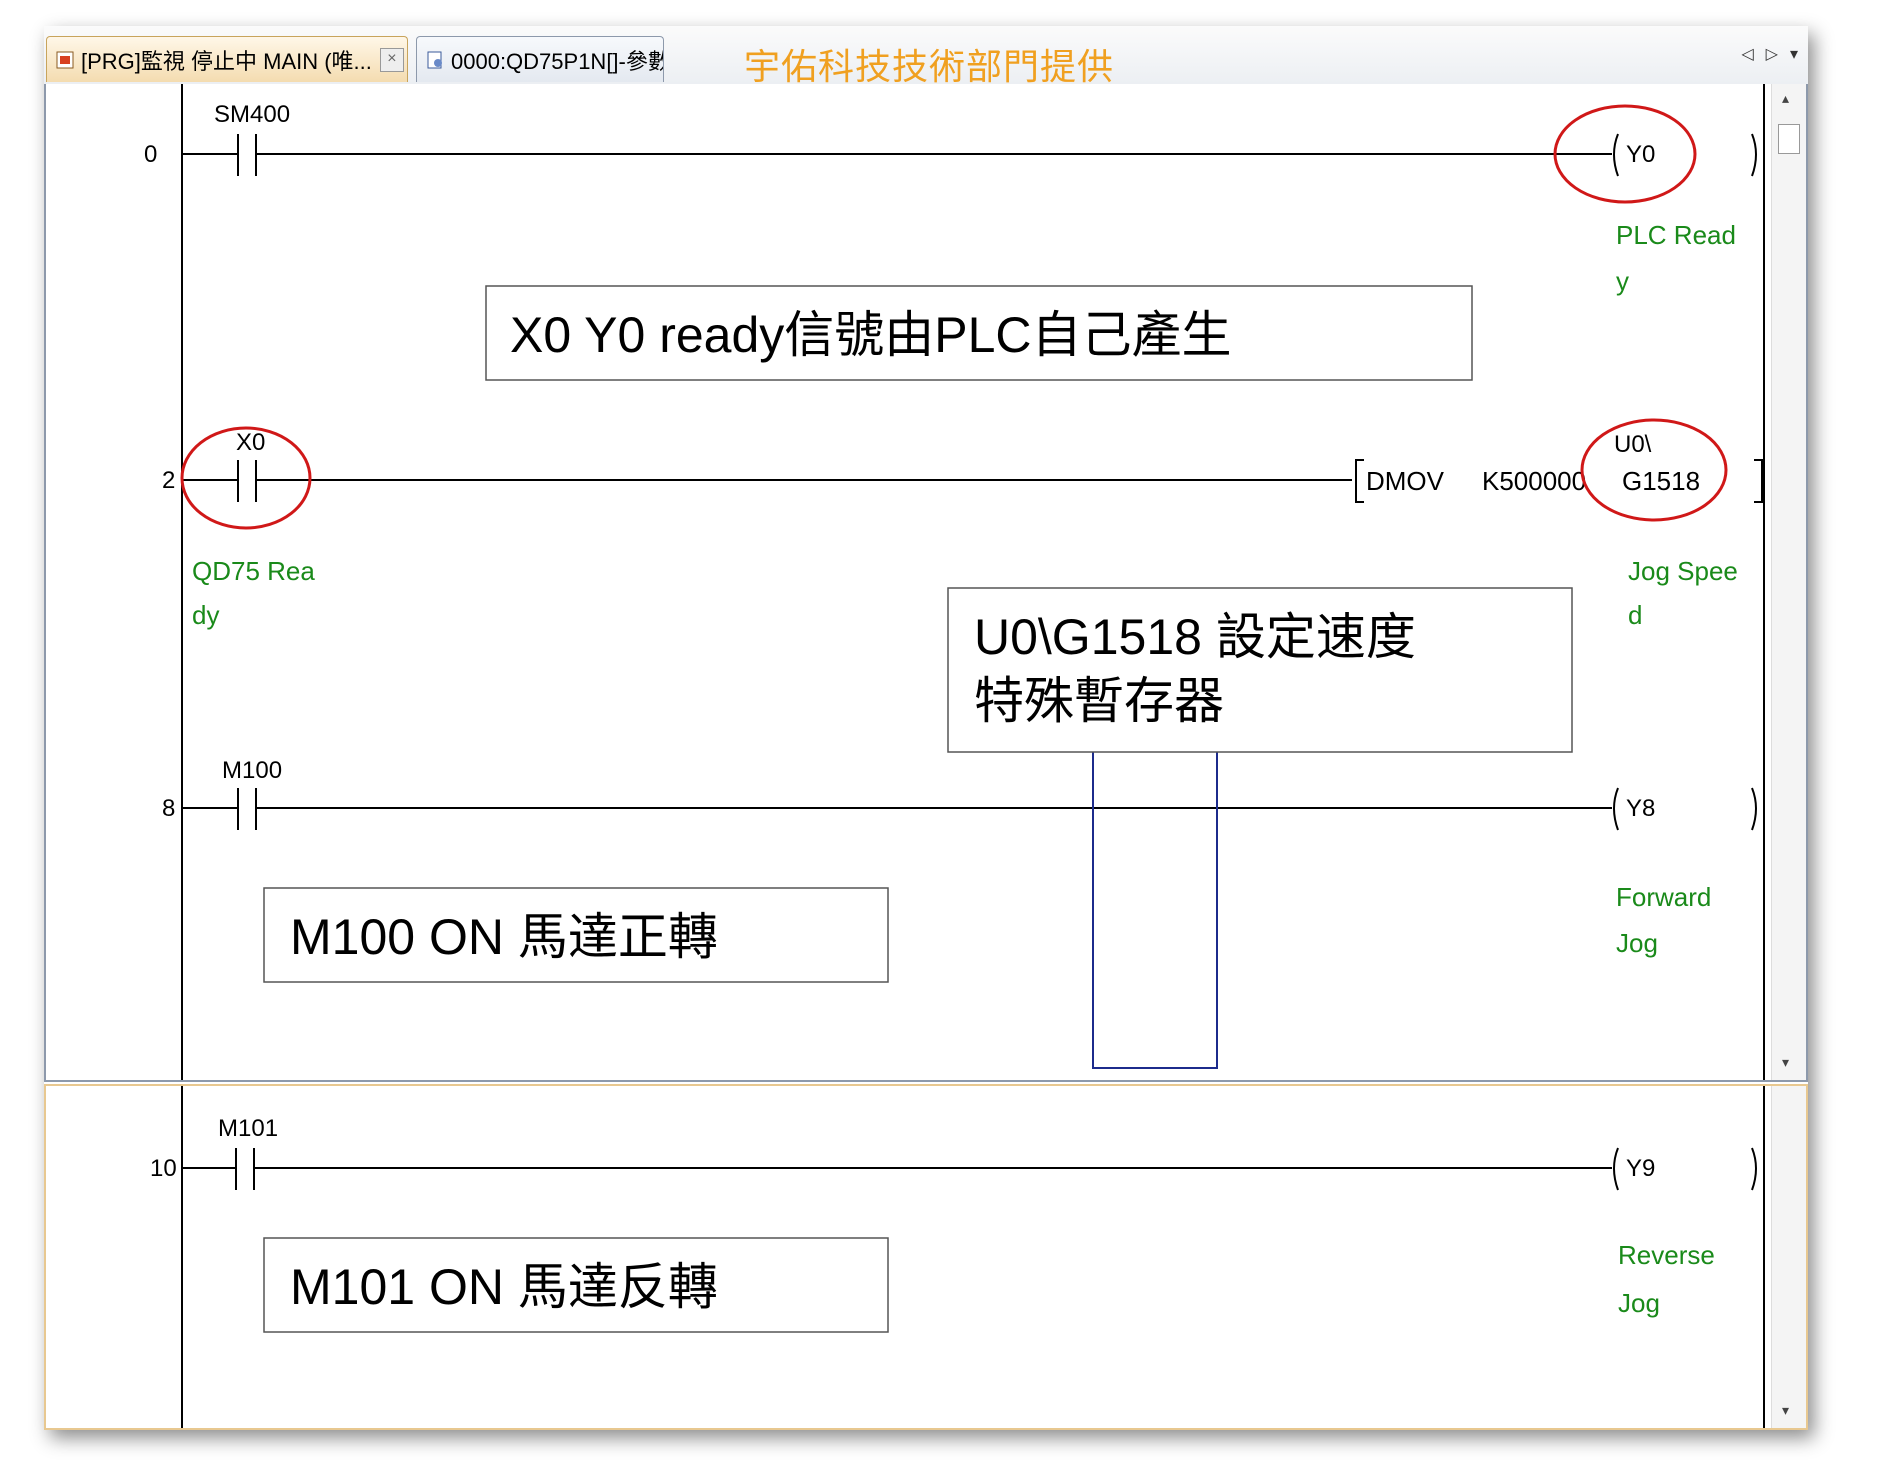 This screenshot has width=1882, height=1468. I want to click on contact-m100, so click(897, 809).